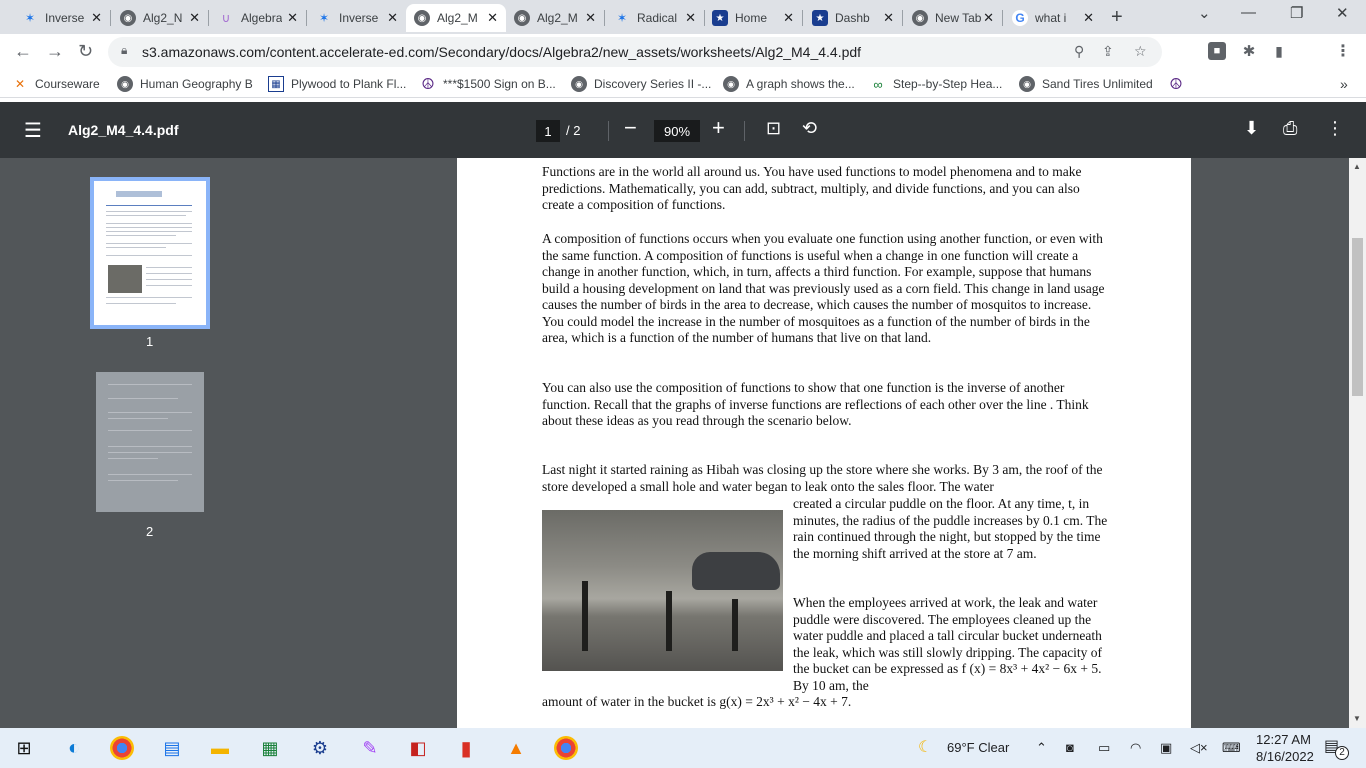  Describe the element at coordinates (630, 128) in the screenshot. I see `zoom-out-button: −` at that location.